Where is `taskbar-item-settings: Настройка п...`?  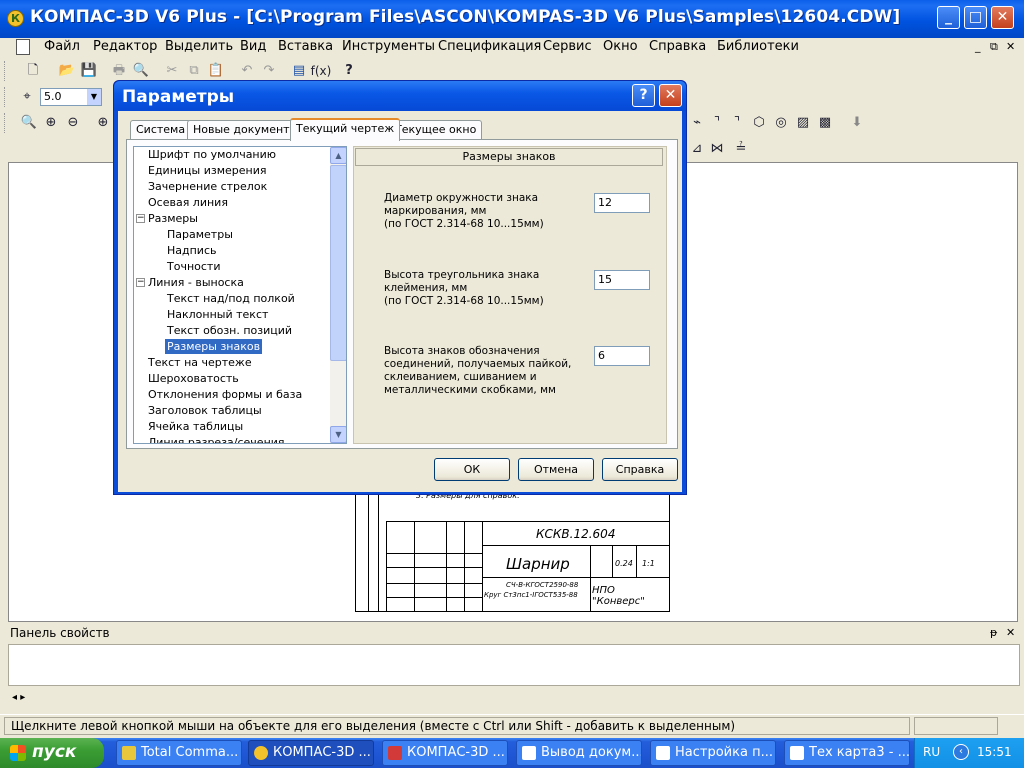
taskbar-item-settings: Настройка п... is located at coordinates (713, 753).